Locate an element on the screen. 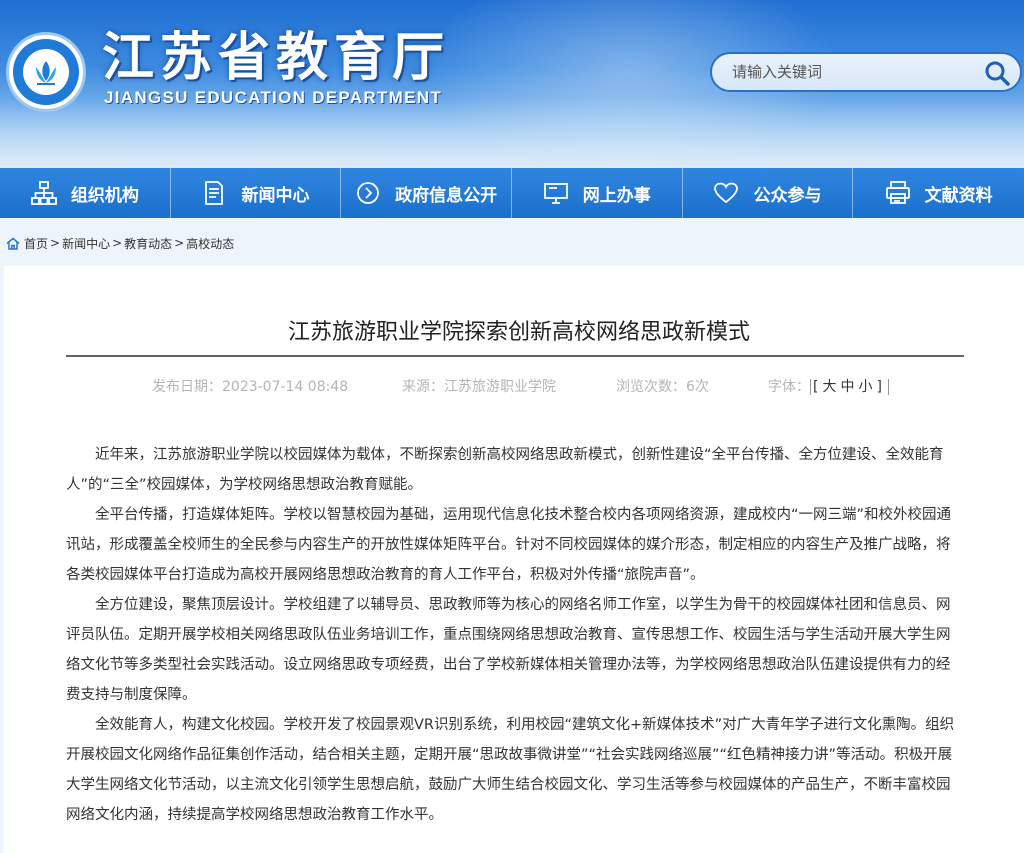 The width and height of the screenshot is (1024, 853). article-source: 来源：江苏旅游职业学院 is located at coordinates (479, 386).